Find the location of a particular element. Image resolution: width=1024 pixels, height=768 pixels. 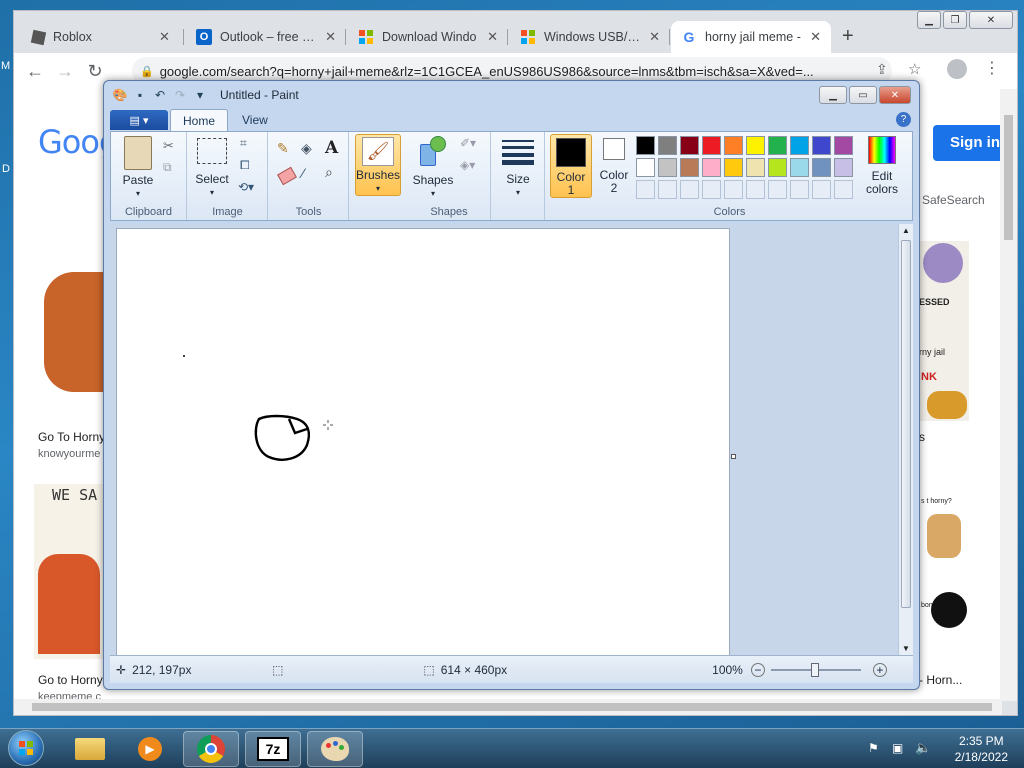

minimize-icon: ▁ is located at coordinates (833, 95).